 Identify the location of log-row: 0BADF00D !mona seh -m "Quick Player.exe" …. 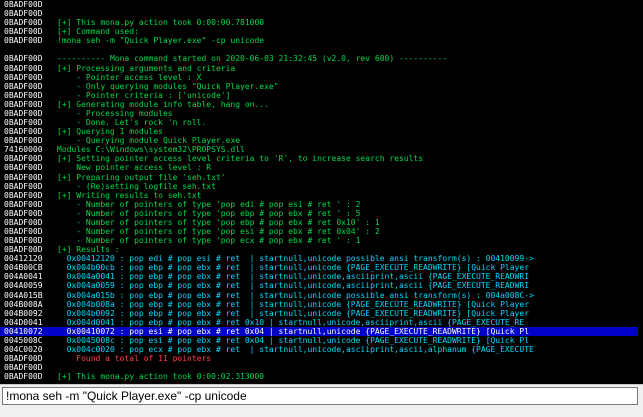
(321, 40).